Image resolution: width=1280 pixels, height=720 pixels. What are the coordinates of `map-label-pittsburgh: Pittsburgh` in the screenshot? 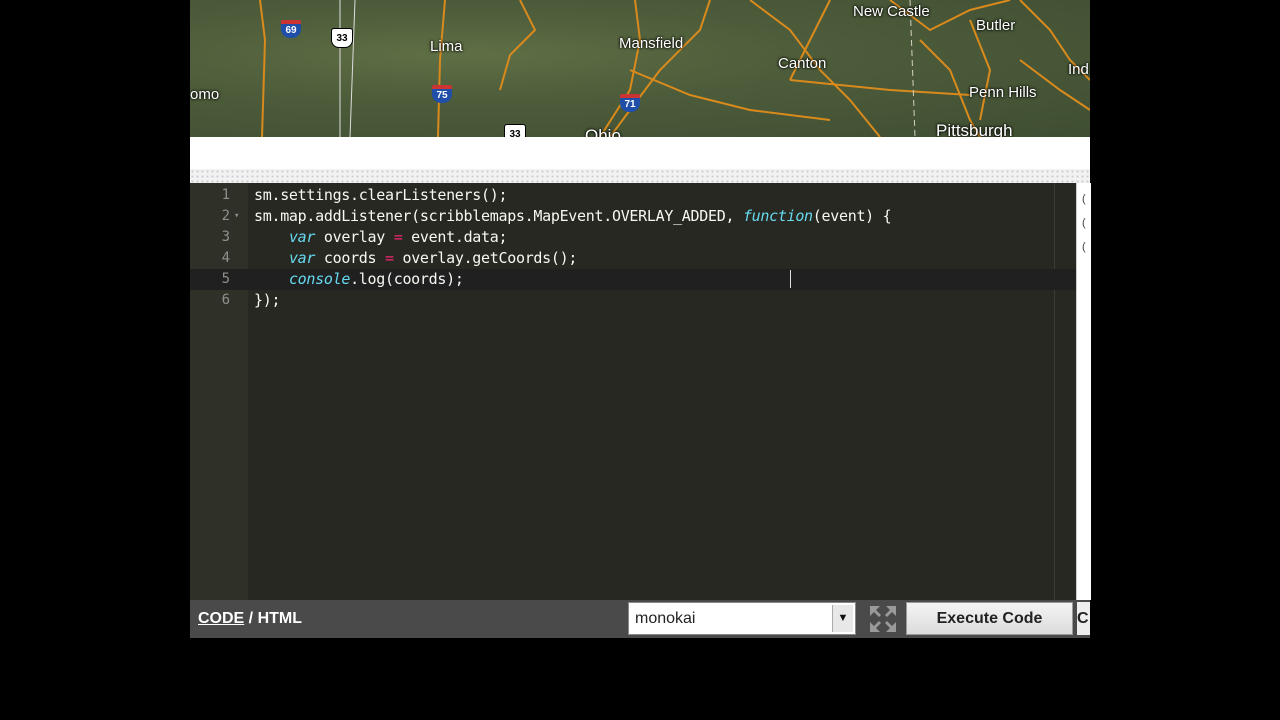 It's located at (974, 129).